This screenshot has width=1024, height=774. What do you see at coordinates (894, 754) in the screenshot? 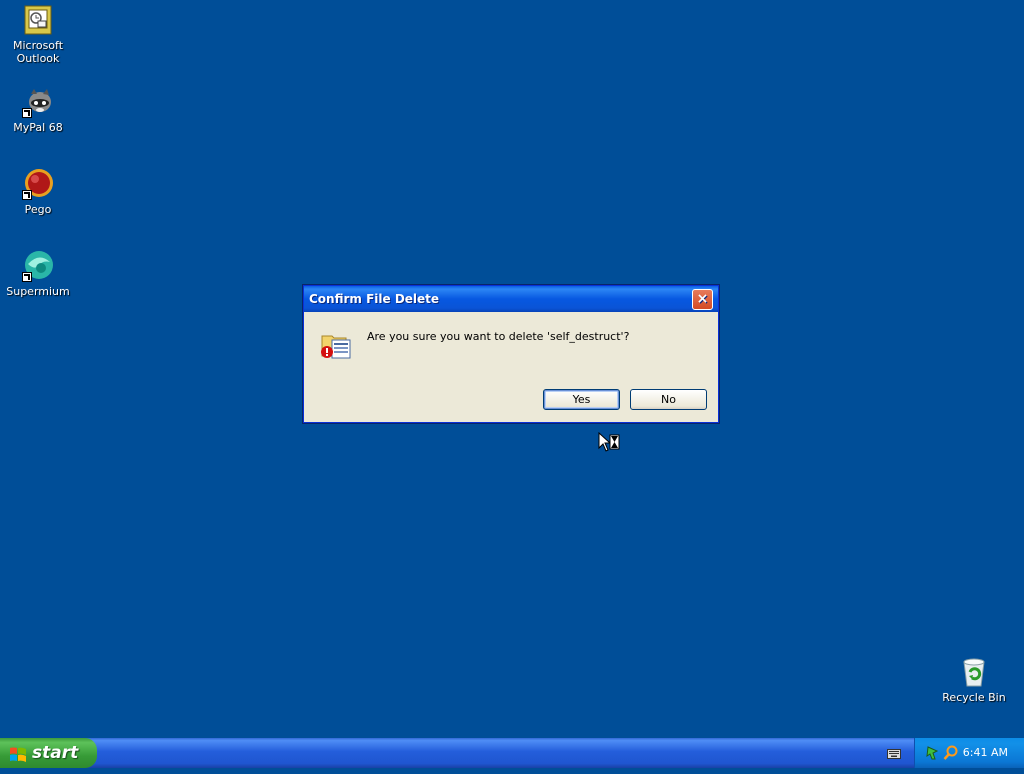
I see `keyboard-icon` at bounding box center [894, 754].